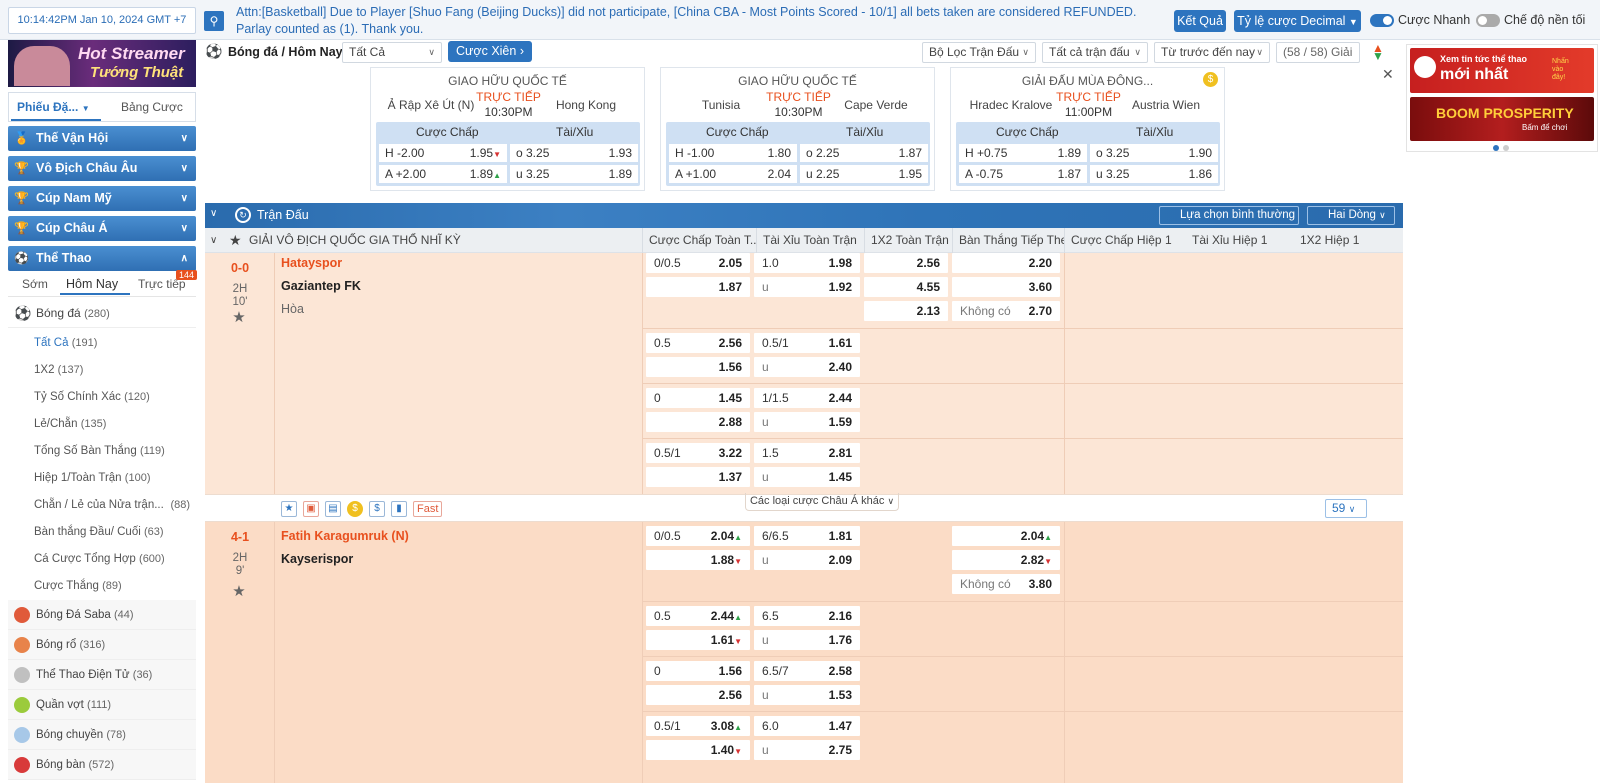  I want to click on chevron-down-icon: ∨, so click(213, 240).